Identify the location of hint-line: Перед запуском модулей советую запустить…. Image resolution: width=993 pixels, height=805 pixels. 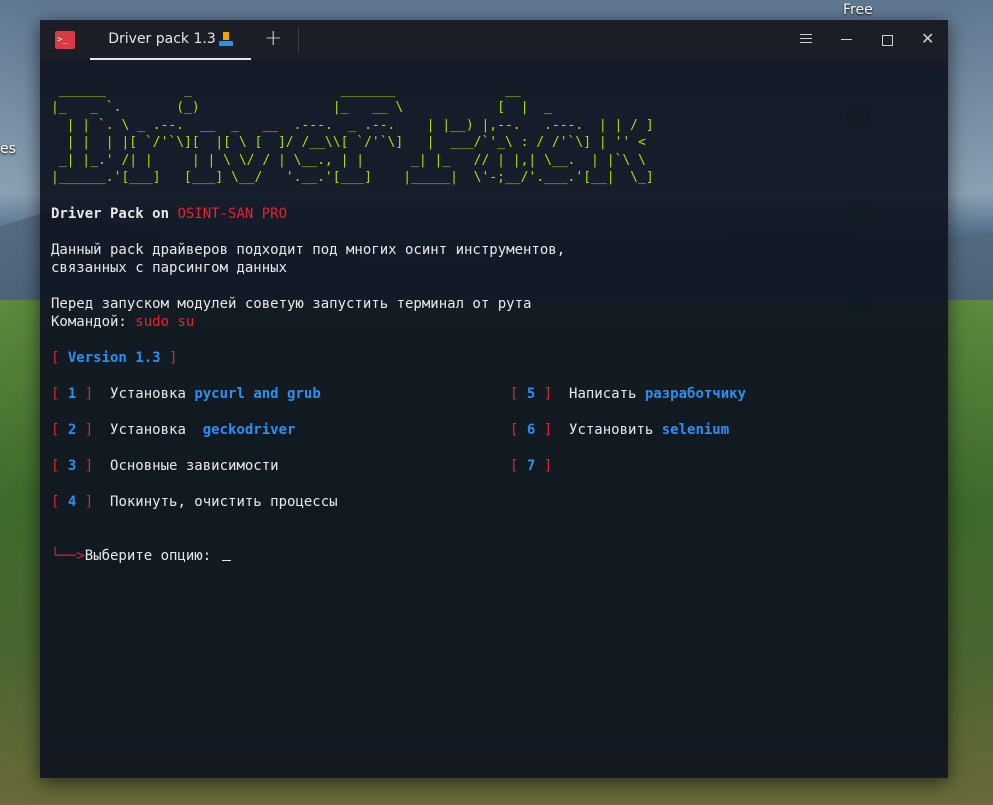
(291, 304).